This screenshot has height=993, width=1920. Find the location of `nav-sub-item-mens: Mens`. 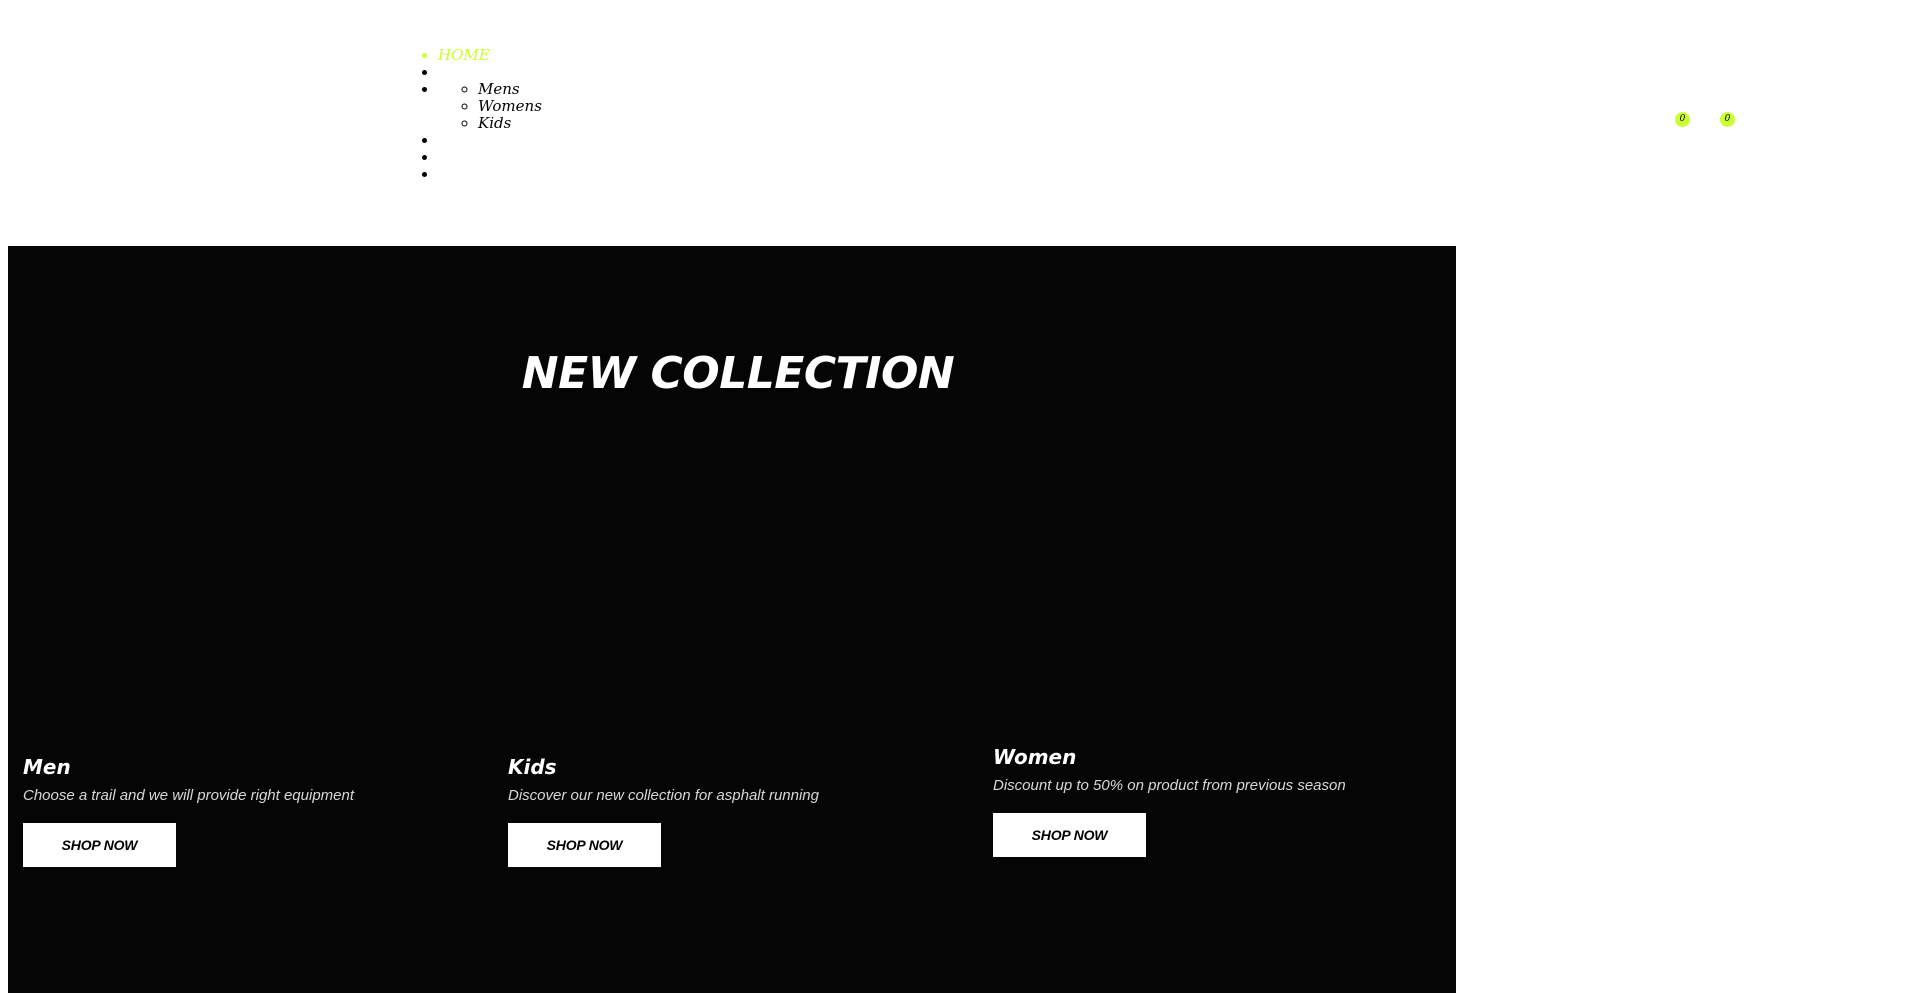

nav-sub-item-mens: Mens is located at coordinates (510, 89).